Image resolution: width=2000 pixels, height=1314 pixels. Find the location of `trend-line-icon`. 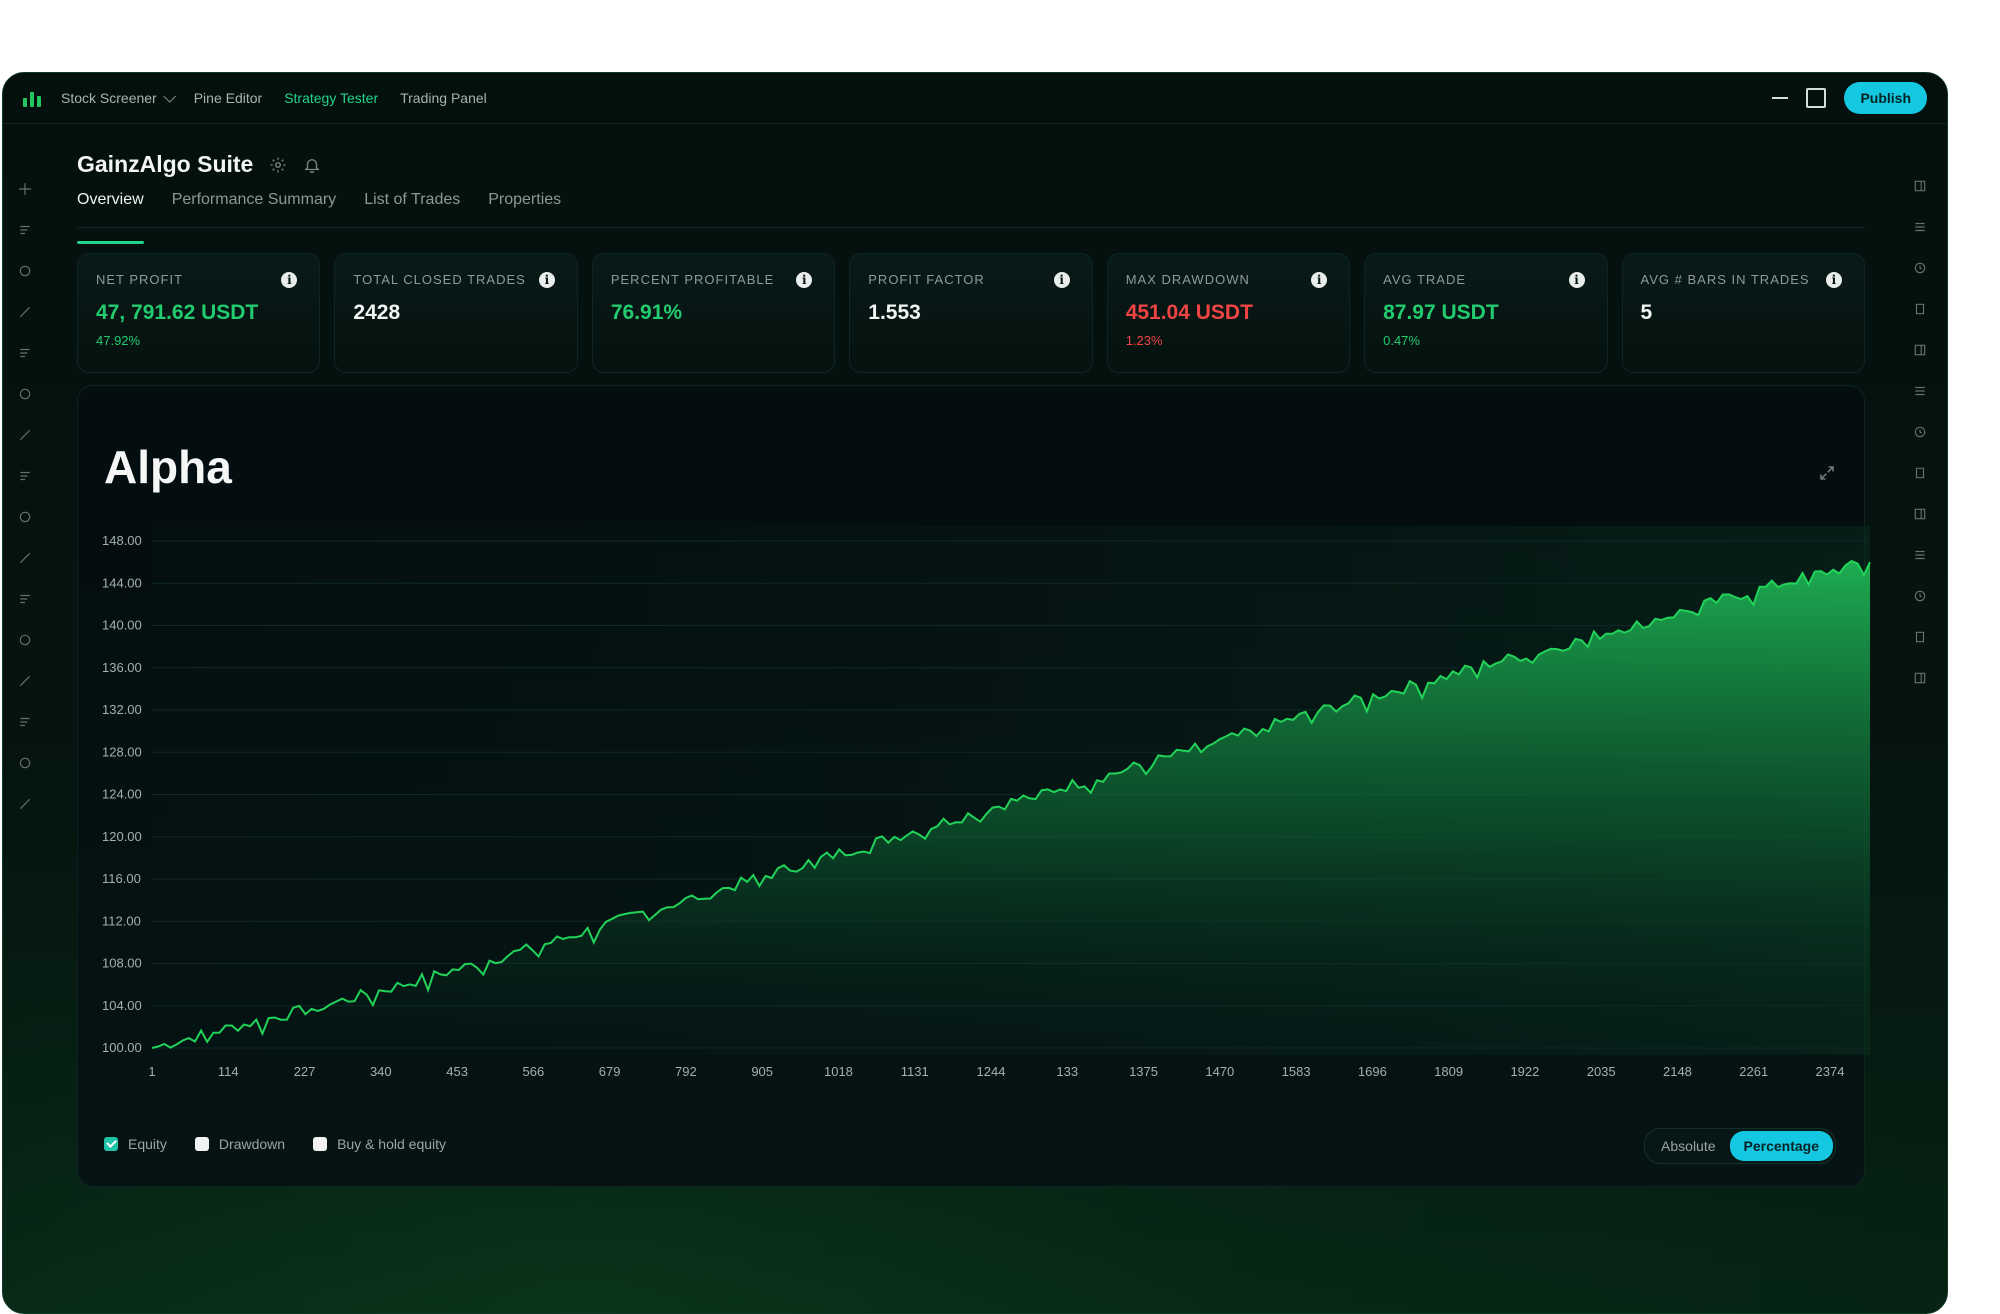

trend-line-icon is located at coordinates (25, 230).